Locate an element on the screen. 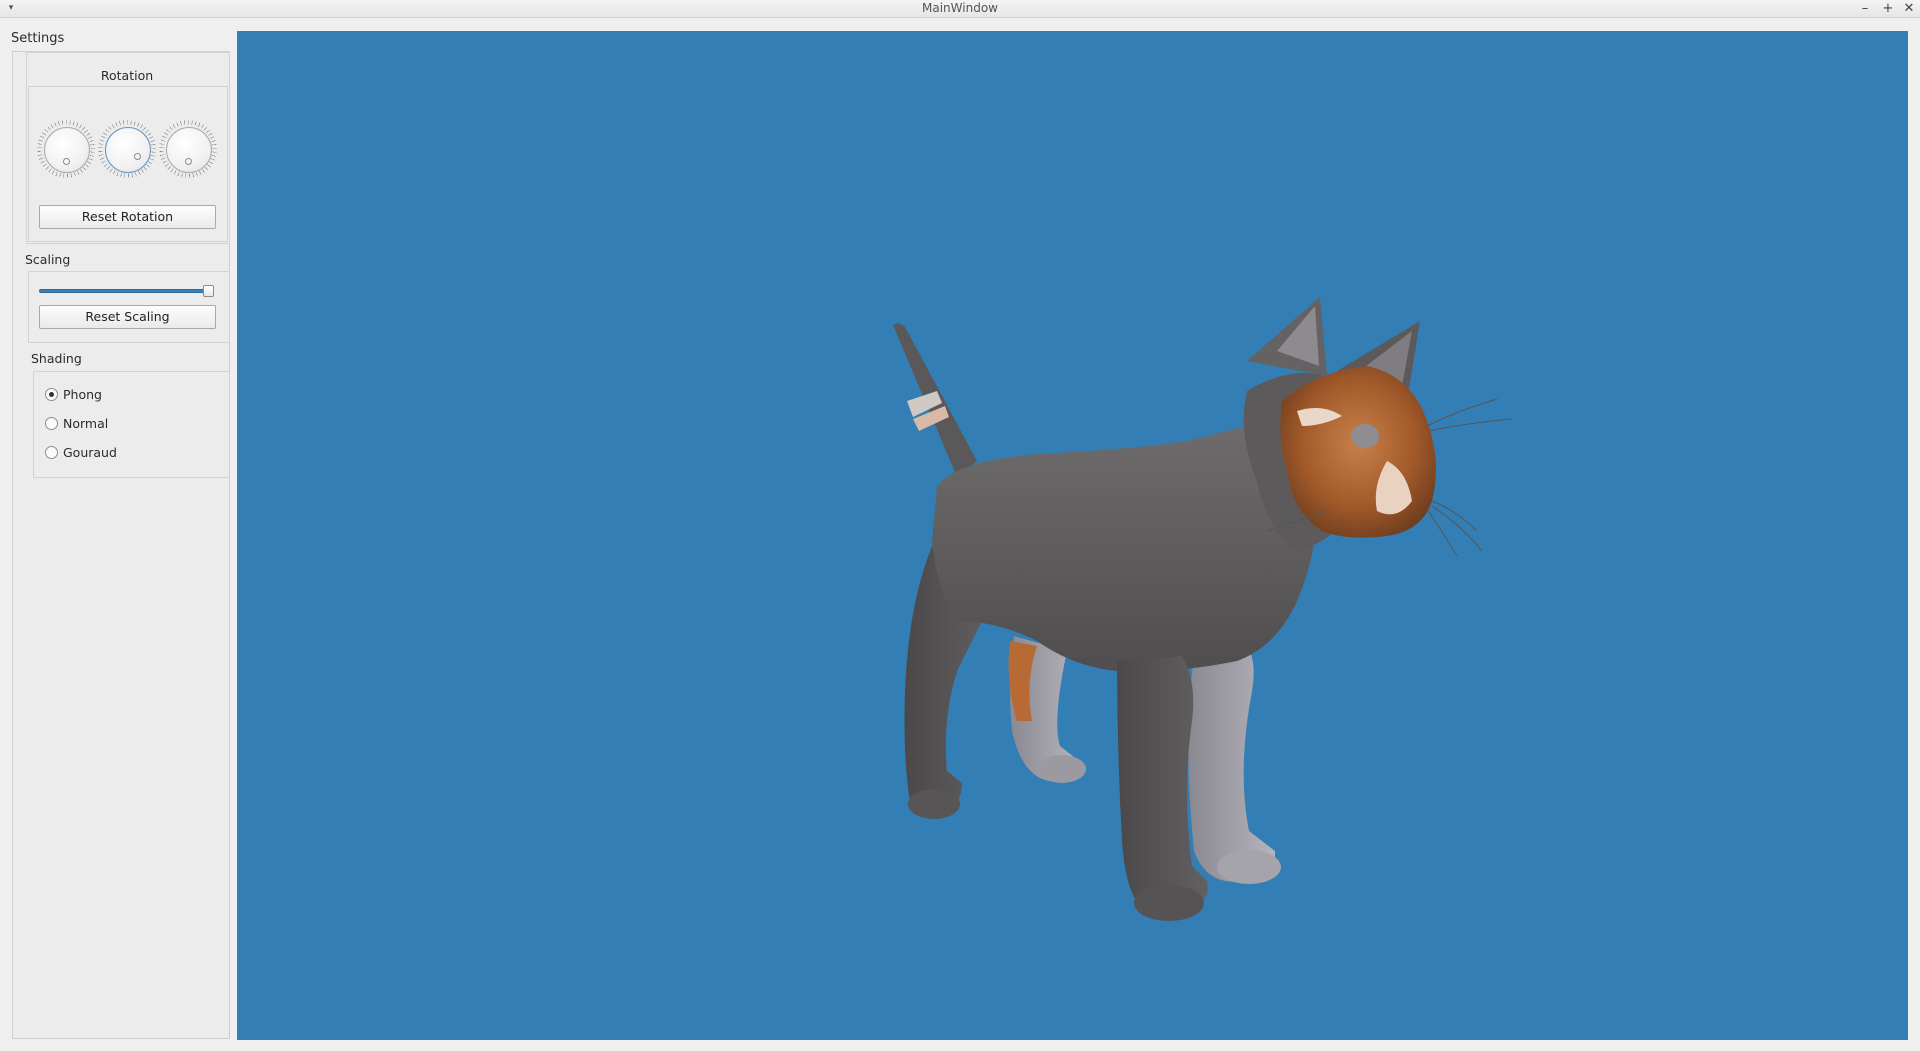  reset-scaling-button: Reset Scaling is located at coordinates (127, 317).